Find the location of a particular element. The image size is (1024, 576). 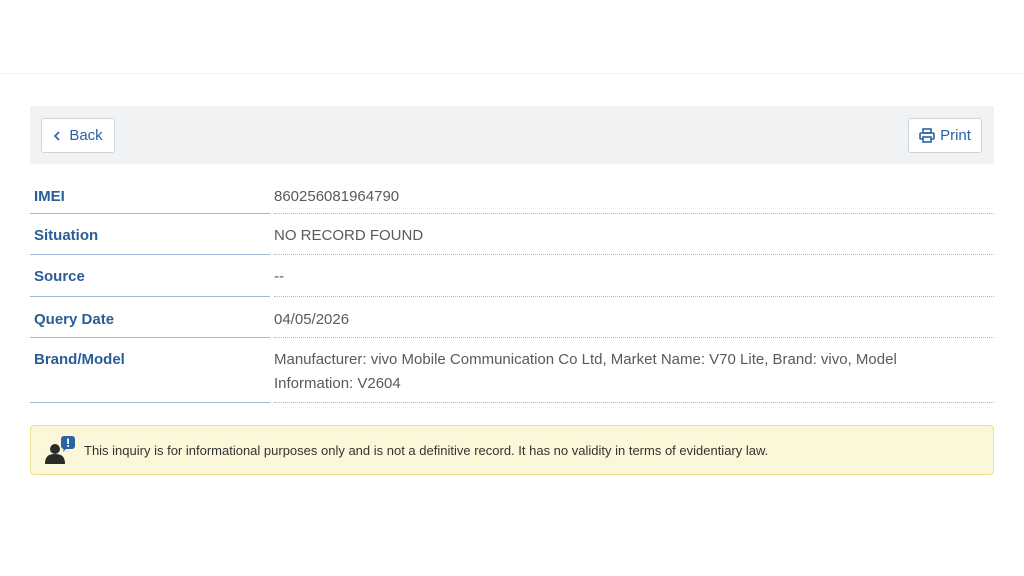

table-row: Source -- is located at coordinates (512, 276).